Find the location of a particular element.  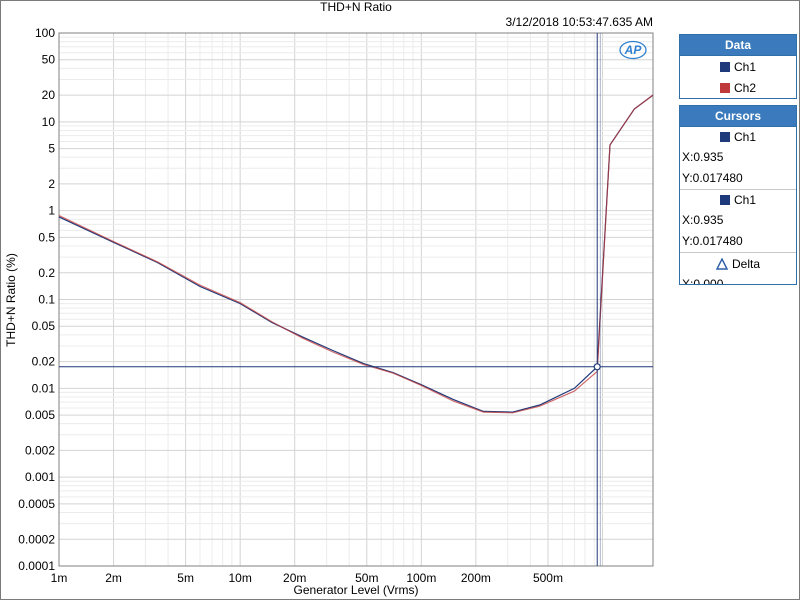

y-tick-label: 0.05 is located at coordinates (44, 326).